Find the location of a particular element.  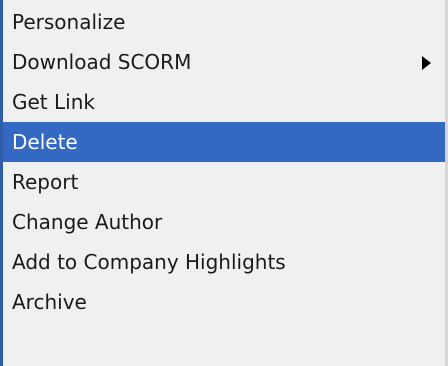

menu-item-add-to-company-highlights: Add to Company Highlights is located at coordinates (224, 262).